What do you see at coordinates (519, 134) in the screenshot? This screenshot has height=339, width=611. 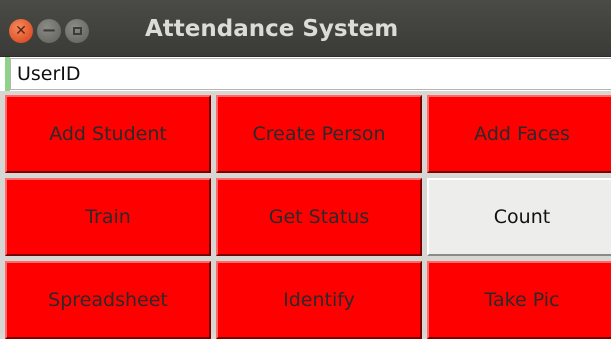 I see `add-faces-button: Add Faces` at bounding box center [519, 134].